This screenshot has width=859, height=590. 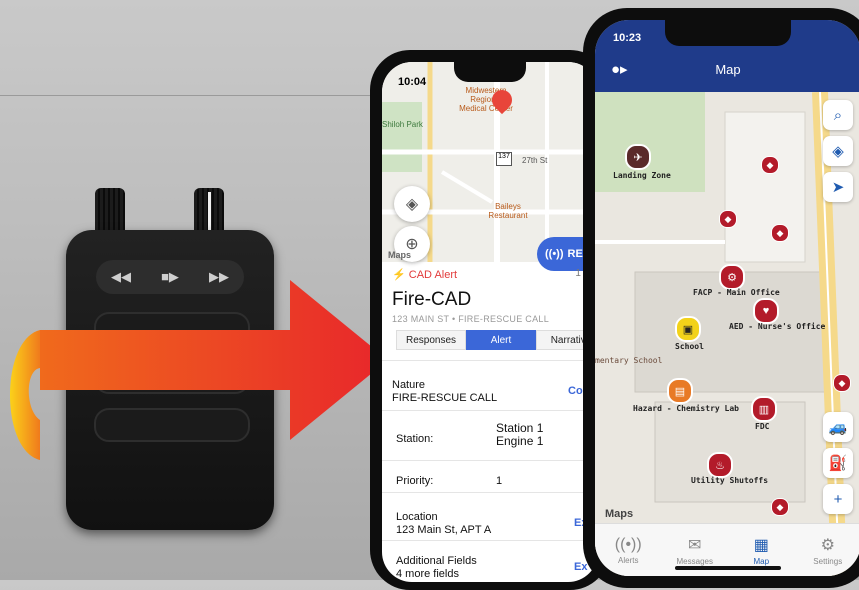 What do you see at coordinates (436, 561) in the screenshot?
I see `additional-label: Additional Fields` at bounding box center [436, 561].